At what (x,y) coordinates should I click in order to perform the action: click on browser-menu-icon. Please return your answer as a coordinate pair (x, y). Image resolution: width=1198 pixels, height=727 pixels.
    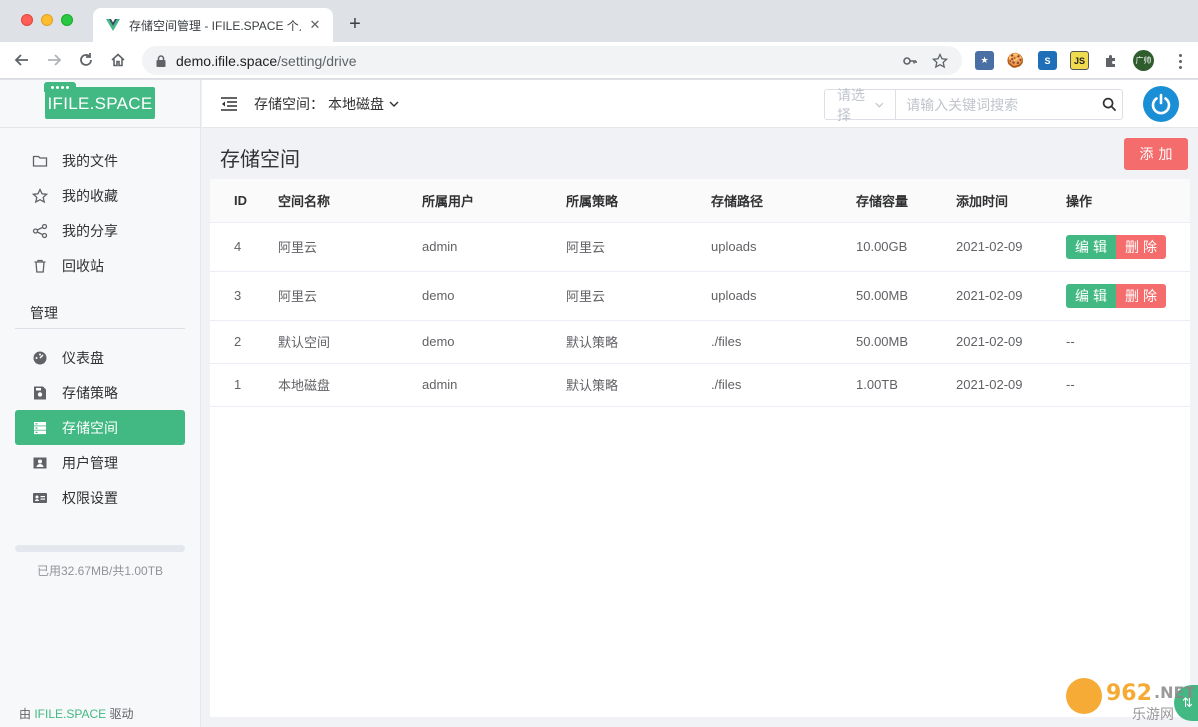
    Looking at the image, I should click on (1180, 61).